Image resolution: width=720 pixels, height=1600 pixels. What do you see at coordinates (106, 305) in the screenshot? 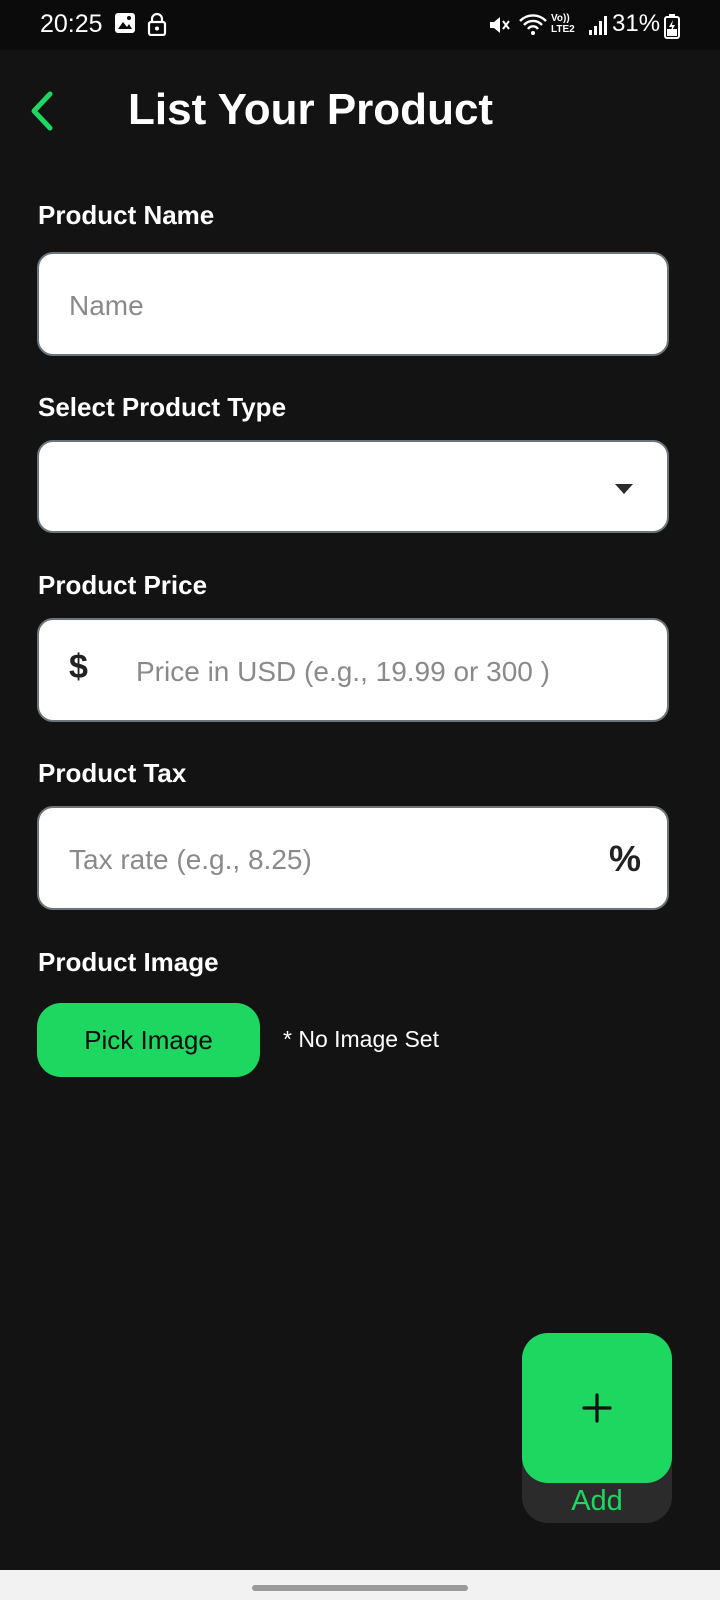
I see `product-name-placeholder: Name` at bounding box center [106, 305].